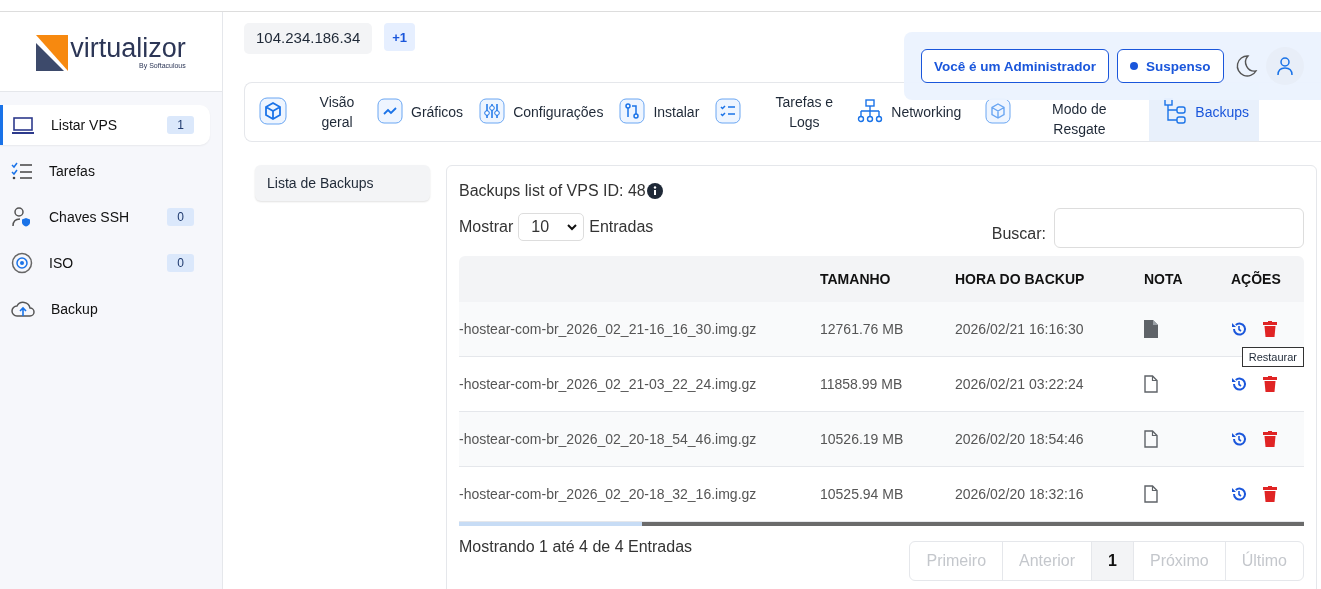 The width and height of the screenshot is (1321, 589). What do you see at coordinates (632, 110) in the screenshot?
I see `git-compare-icon` at bounding box center [632, 110].